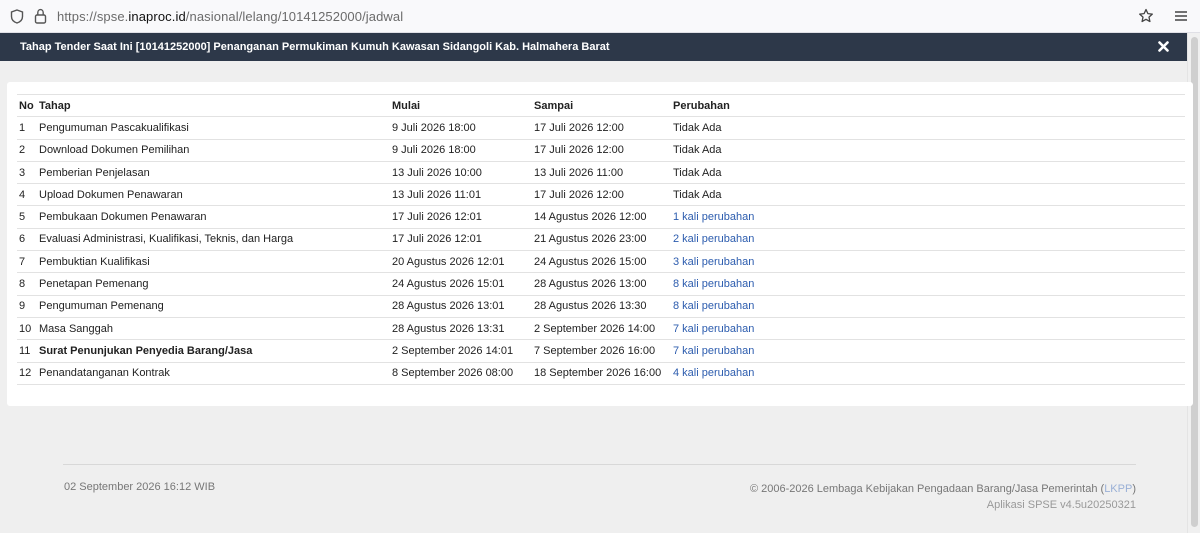  Describe the element at coordinates (27, 351) in the screenshot. I see `row-no: 11` at that location.